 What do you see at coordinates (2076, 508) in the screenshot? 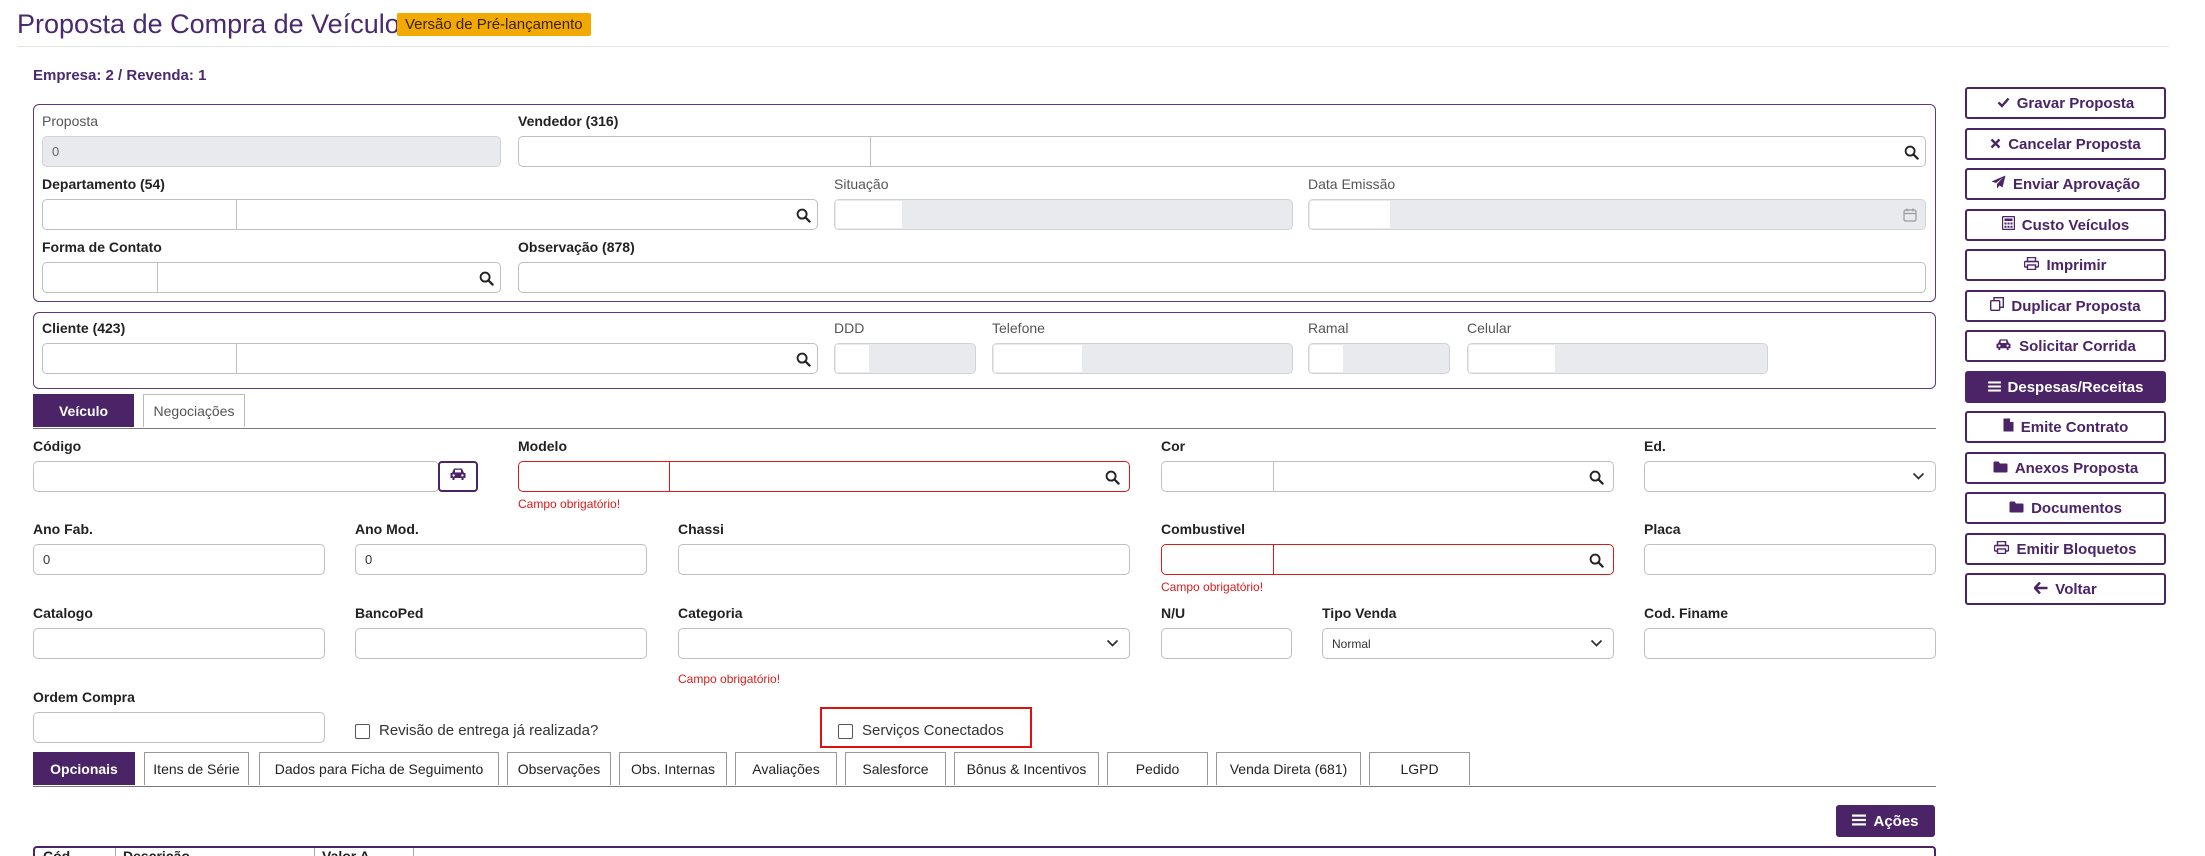
I see `documentos-label: Documentos` at bounding box center [2076, 508].